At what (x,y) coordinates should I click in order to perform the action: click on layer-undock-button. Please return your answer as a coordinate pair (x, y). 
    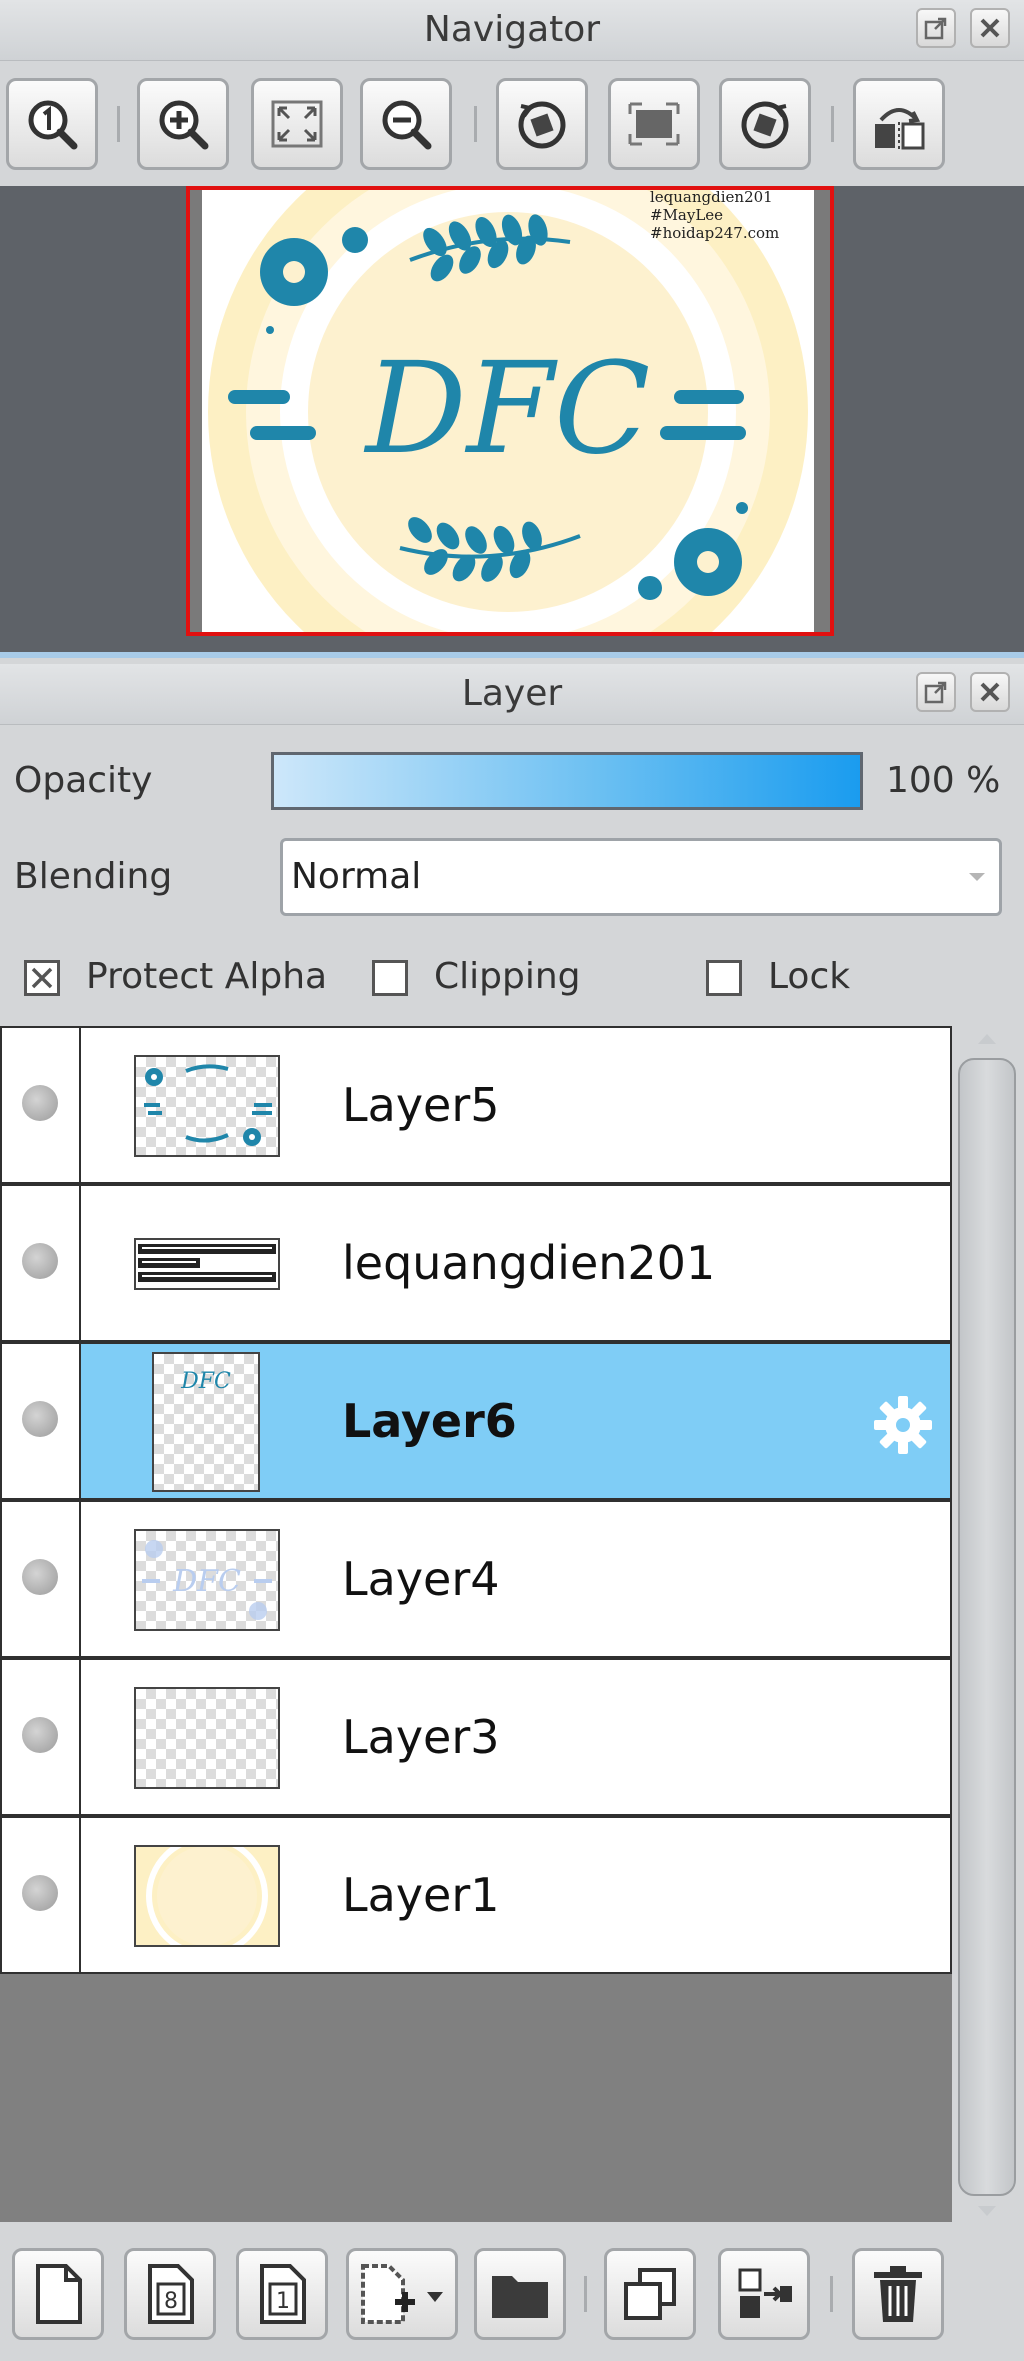
    Looking at the image, I should click on (936, 692).